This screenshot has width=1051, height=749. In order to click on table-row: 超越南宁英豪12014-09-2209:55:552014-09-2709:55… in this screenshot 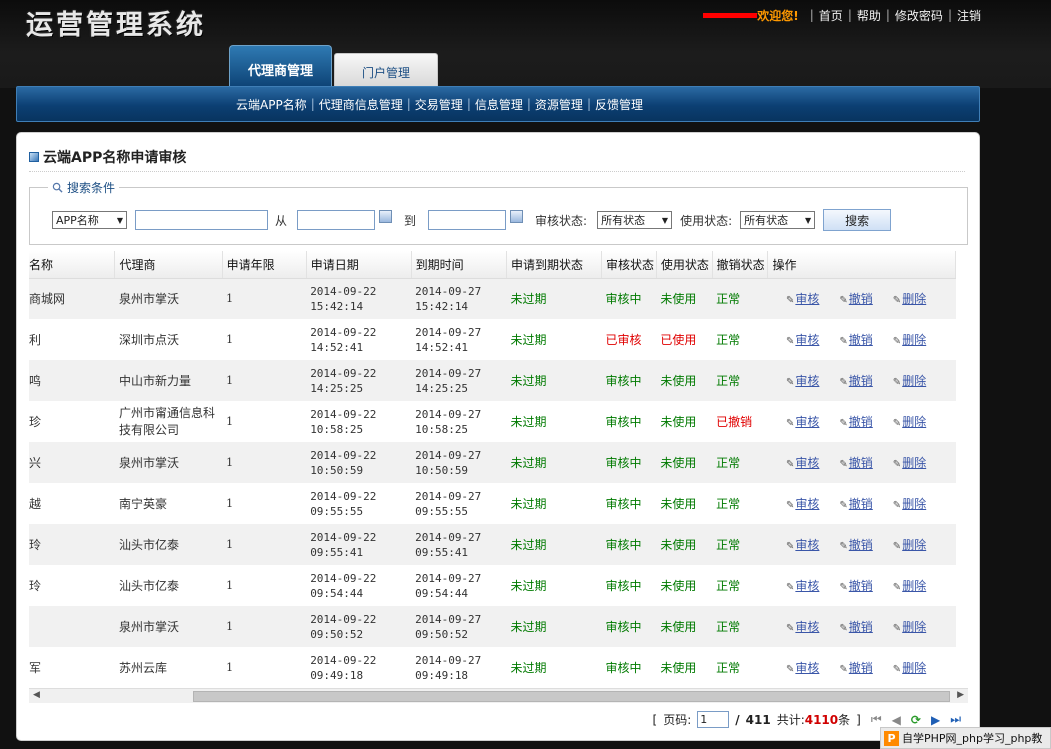, I will do `click(492, 503)`.